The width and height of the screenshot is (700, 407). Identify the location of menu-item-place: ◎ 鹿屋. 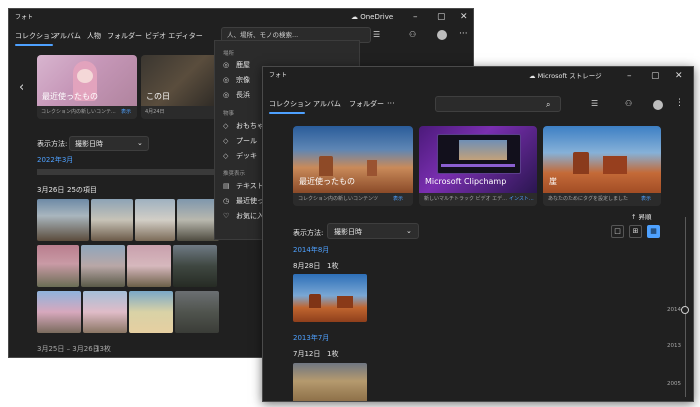
(236, 65).